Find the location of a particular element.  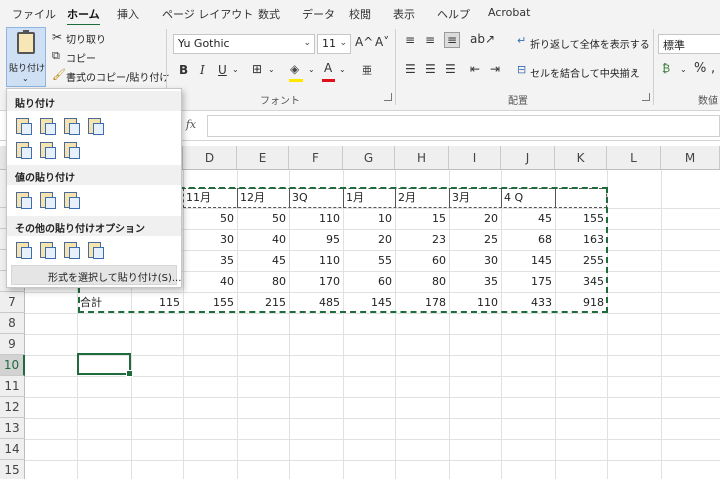

align-top-icon: ≡ is located at coordinates (410, 40).